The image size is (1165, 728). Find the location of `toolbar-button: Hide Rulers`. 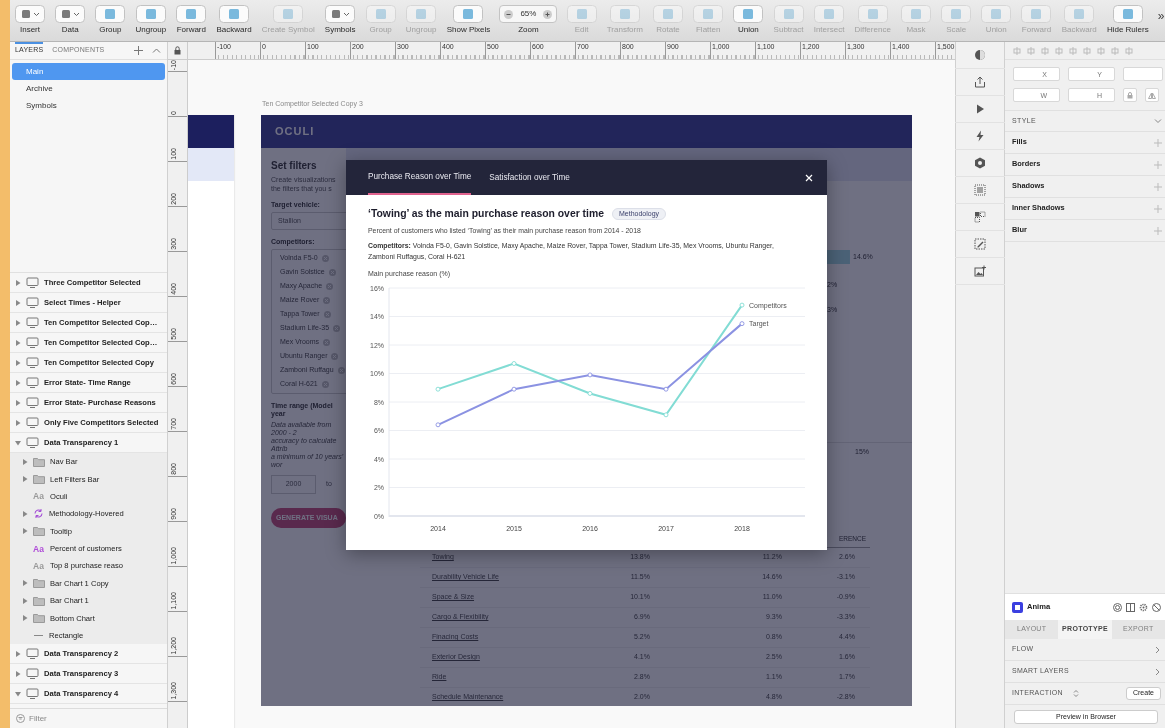

toolbar-button: Hide Rulers is located at coordinates (1127, 19).